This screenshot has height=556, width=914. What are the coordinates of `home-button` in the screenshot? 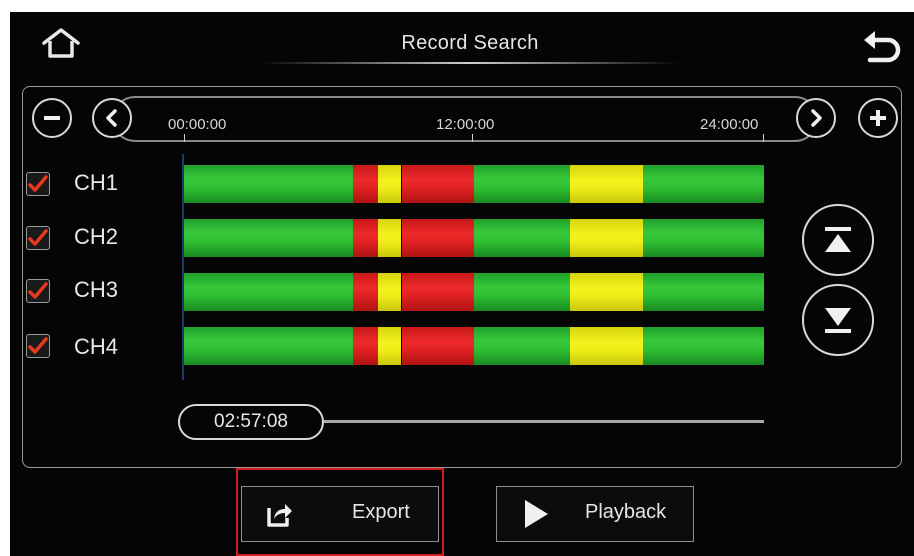 It's located at (61, 43).